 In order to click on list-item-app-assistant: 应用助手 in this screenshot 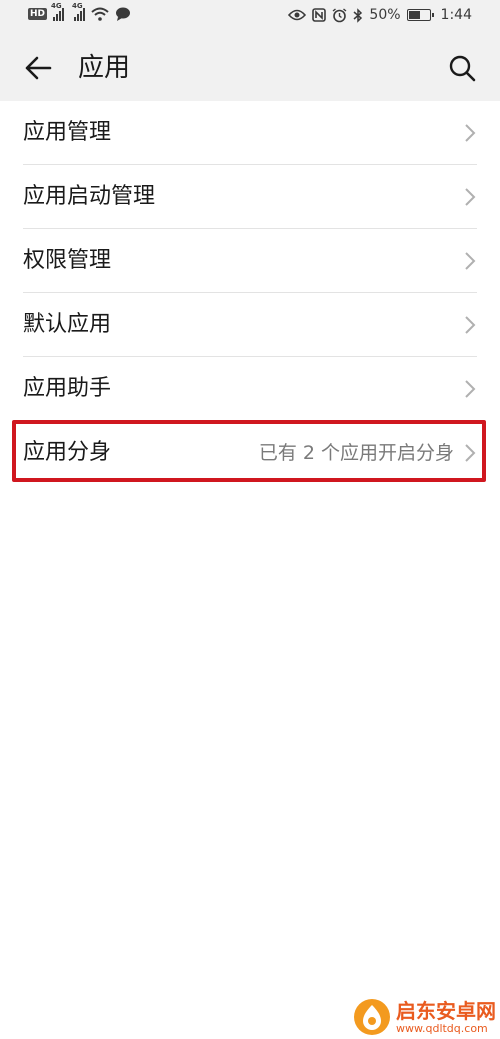, I will do `click(250, 389)`.